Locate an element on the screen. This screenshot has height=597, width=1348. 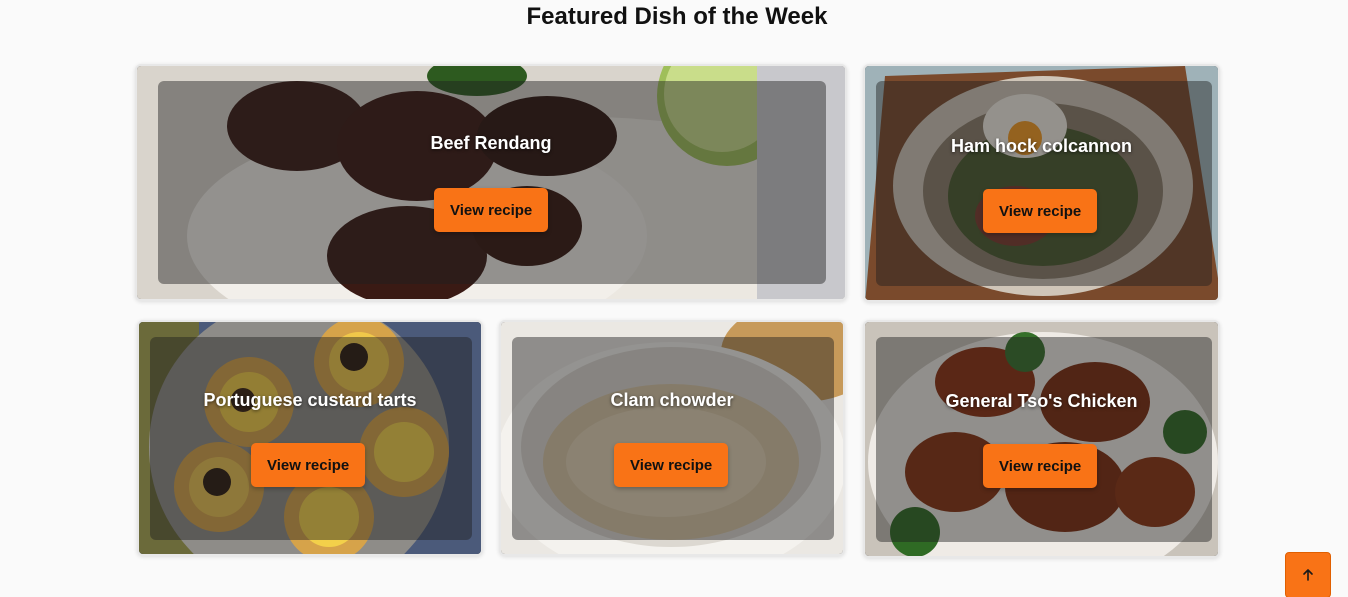
arrow-up-icon is located at coordinates (1308, 575).